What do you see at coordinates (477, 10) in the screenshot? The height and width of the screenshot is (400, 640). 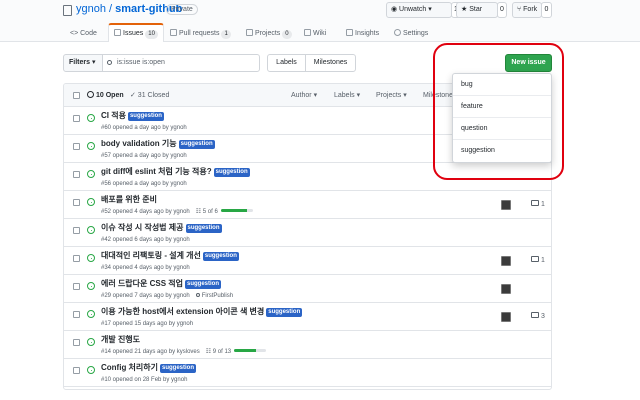 I see `star-button: ★ Star` at bounding box center [477, 10].